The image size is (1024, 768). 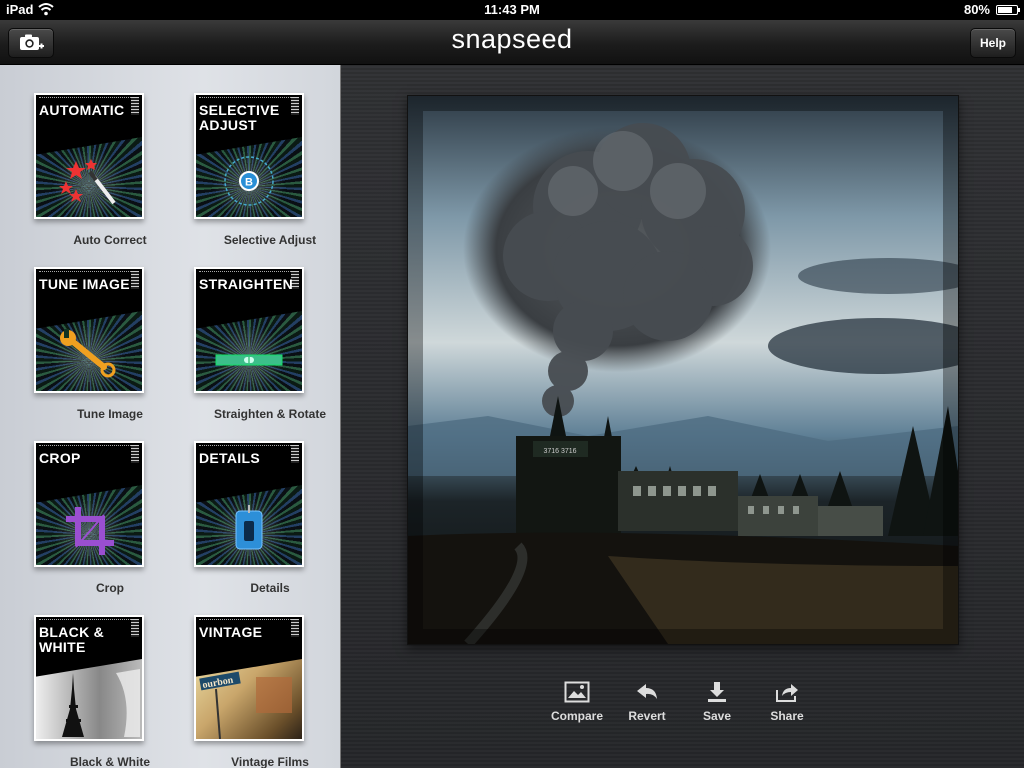 I want to click on battery-percentage: 80%, so click(x=976, y=9).